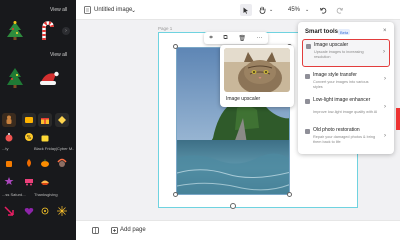  Describe the element at coordinates (5, 148) in the screenshot. I see `category-label: ...ty` at that location.